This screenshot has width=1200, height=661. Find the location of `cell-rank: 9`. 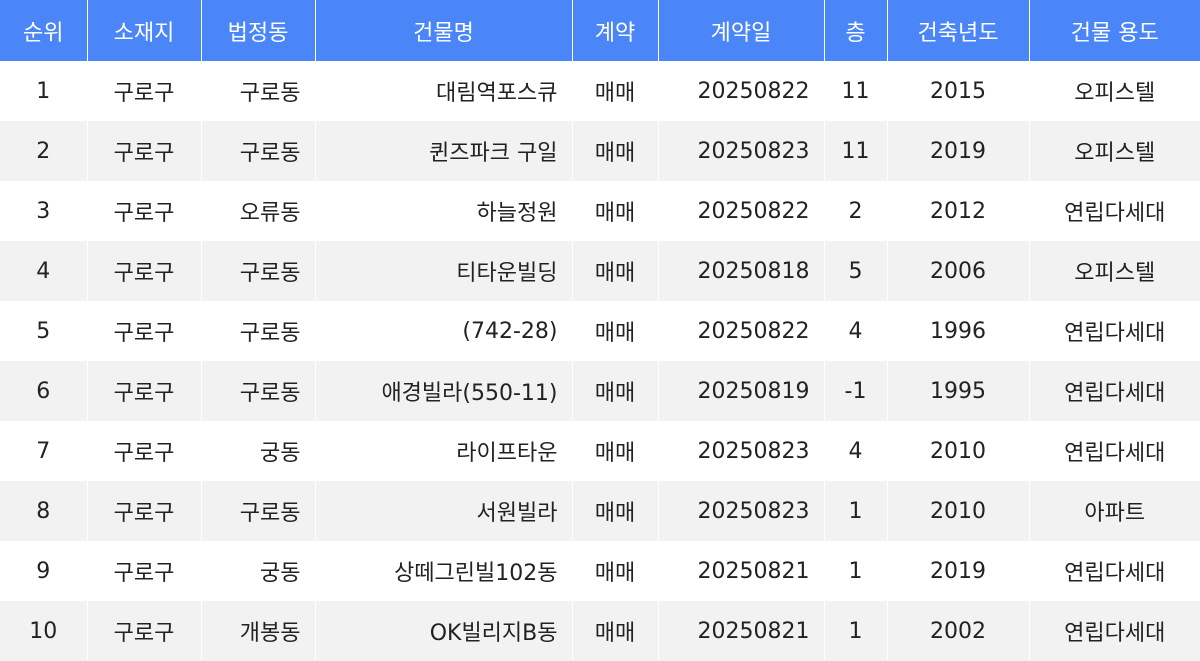

cell-rank: 9 is located at coordinates (44, 571).